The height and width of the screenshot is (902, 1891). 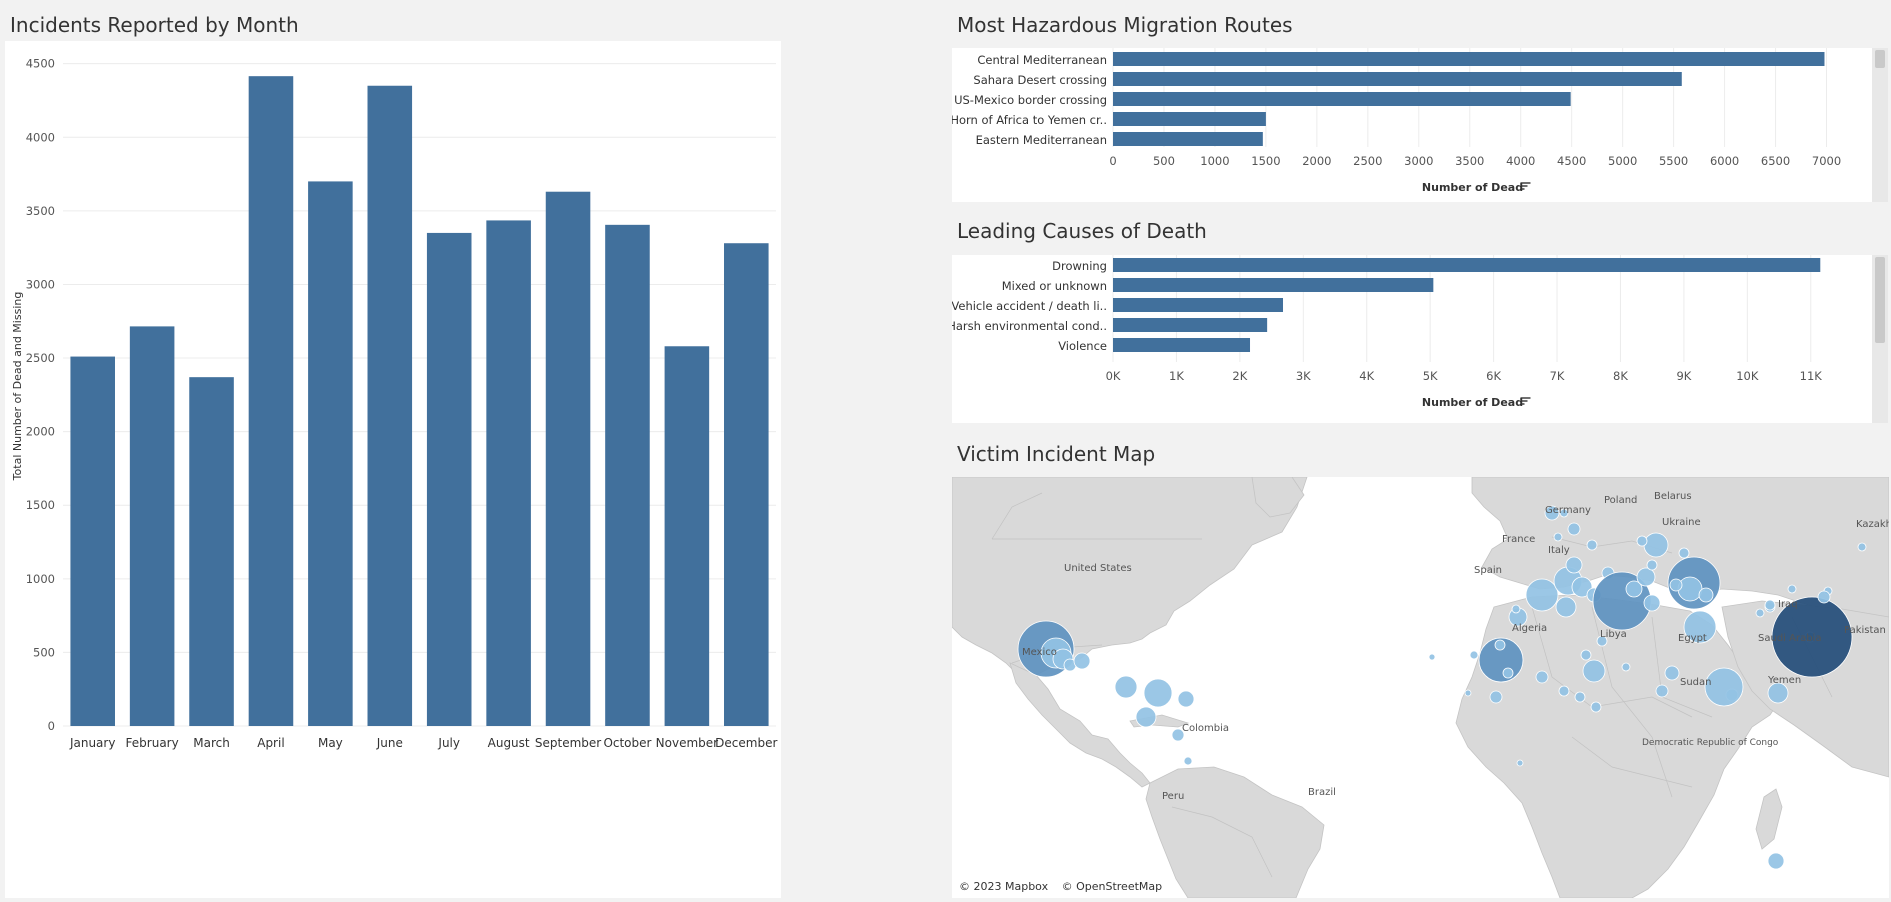 I want to click on map-copyright: © 2023 Mapbox © OpenStreetMap, so click(x=1065, y=886).